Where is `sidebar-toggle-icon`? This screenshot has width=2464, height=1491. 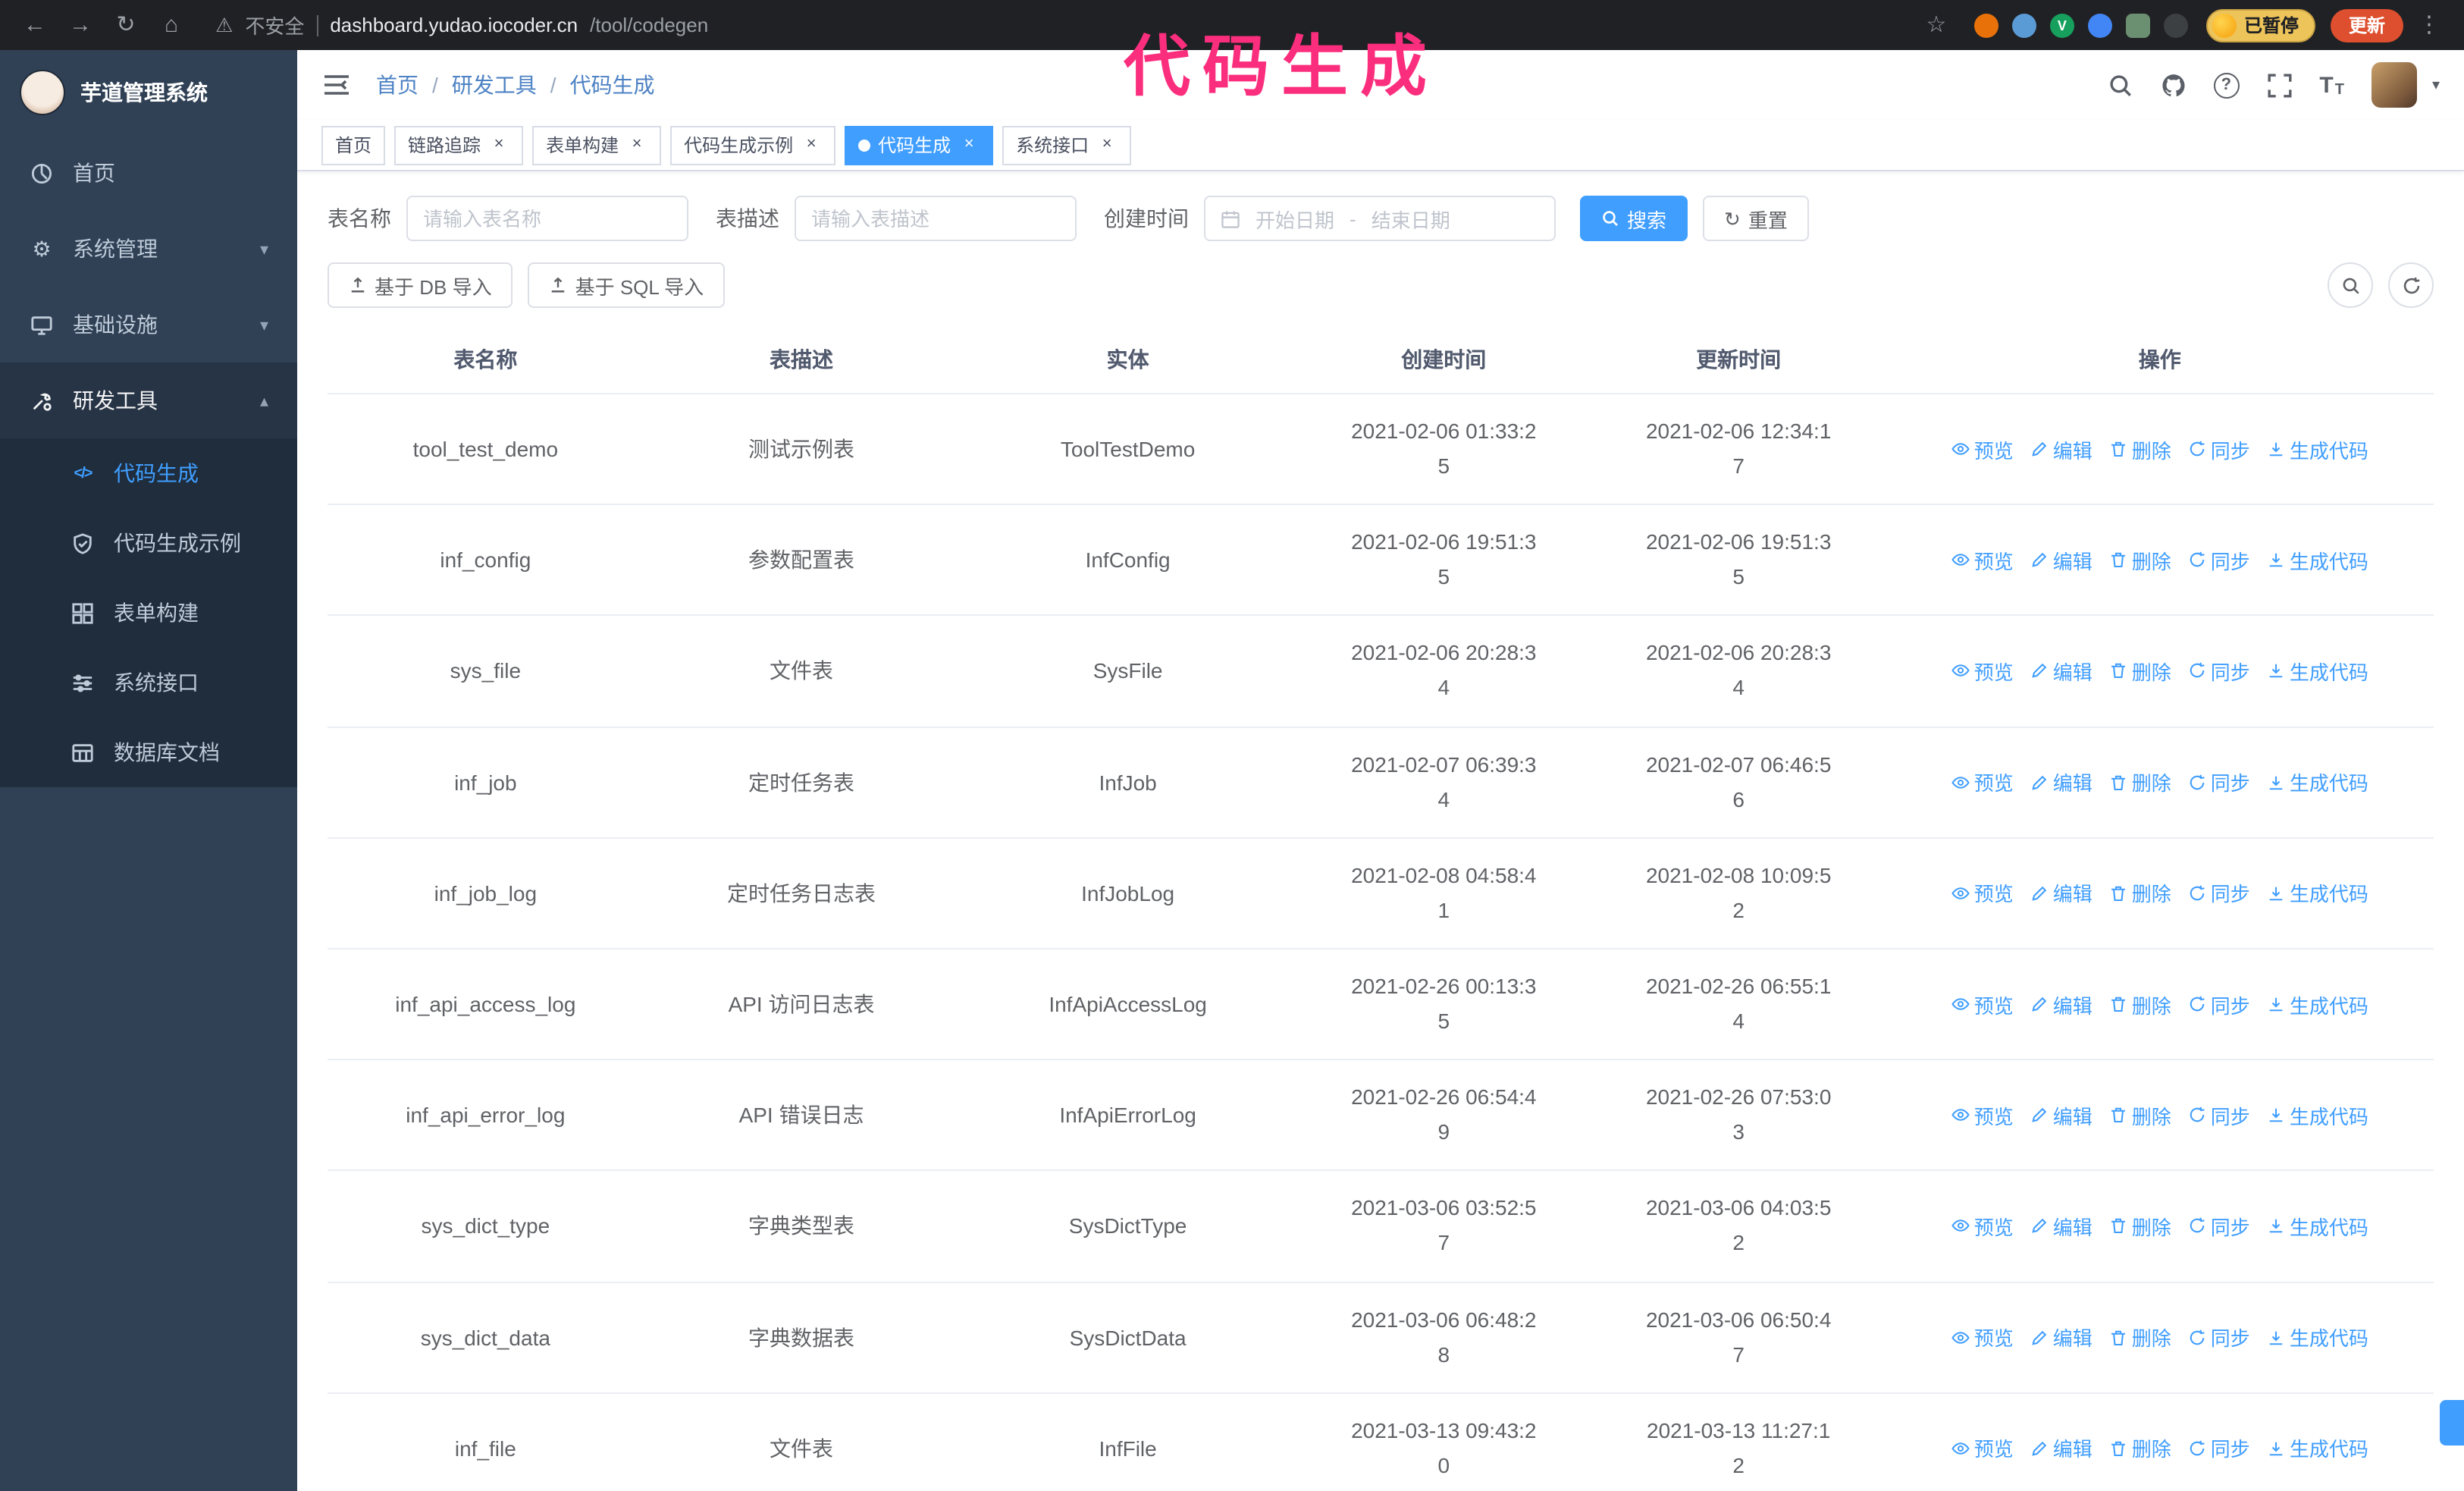
sidebar-toggle-icon is located at coordinates (338, 85).